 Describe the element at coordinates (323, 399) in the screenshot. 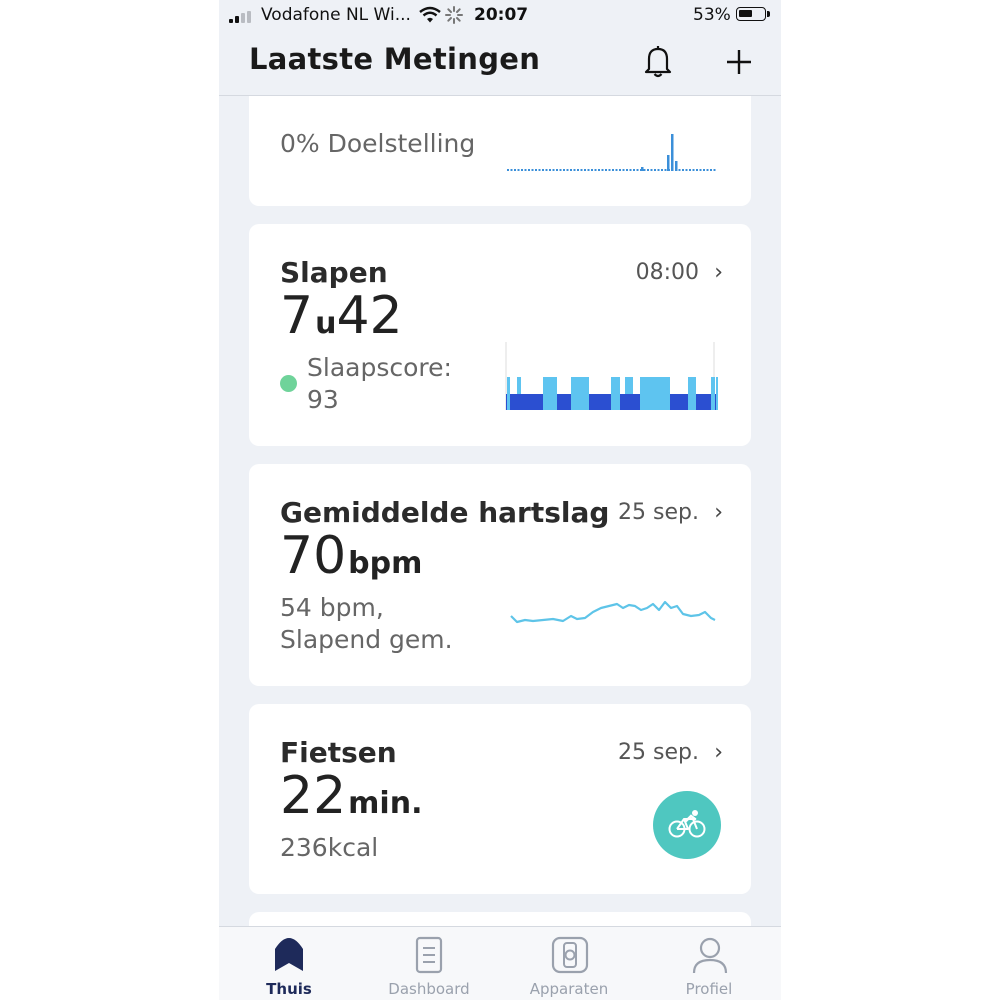

I see `sleep-score-value: 93` at that location.